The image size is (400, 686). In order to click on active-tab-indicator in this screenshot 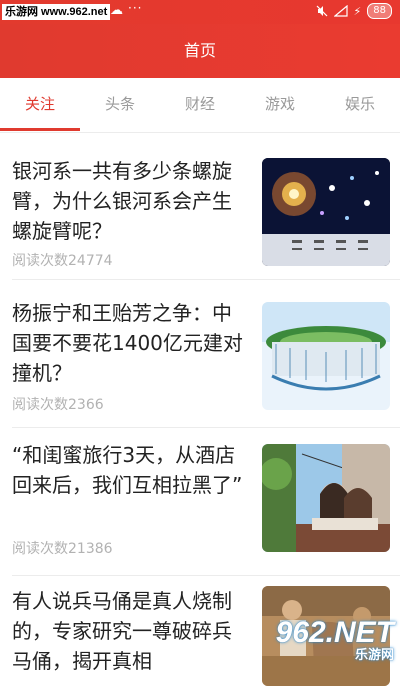, I will do `click(40, 129)`.